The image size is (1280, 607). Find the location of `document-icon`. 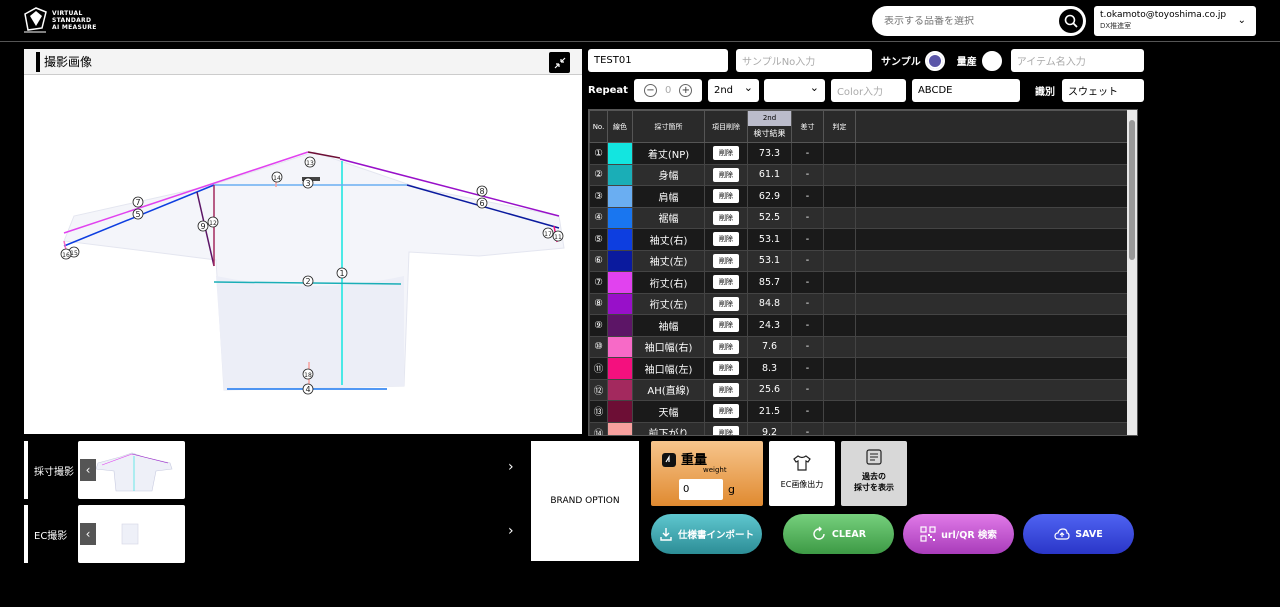

document-icon is located at coordinates (874, 457).